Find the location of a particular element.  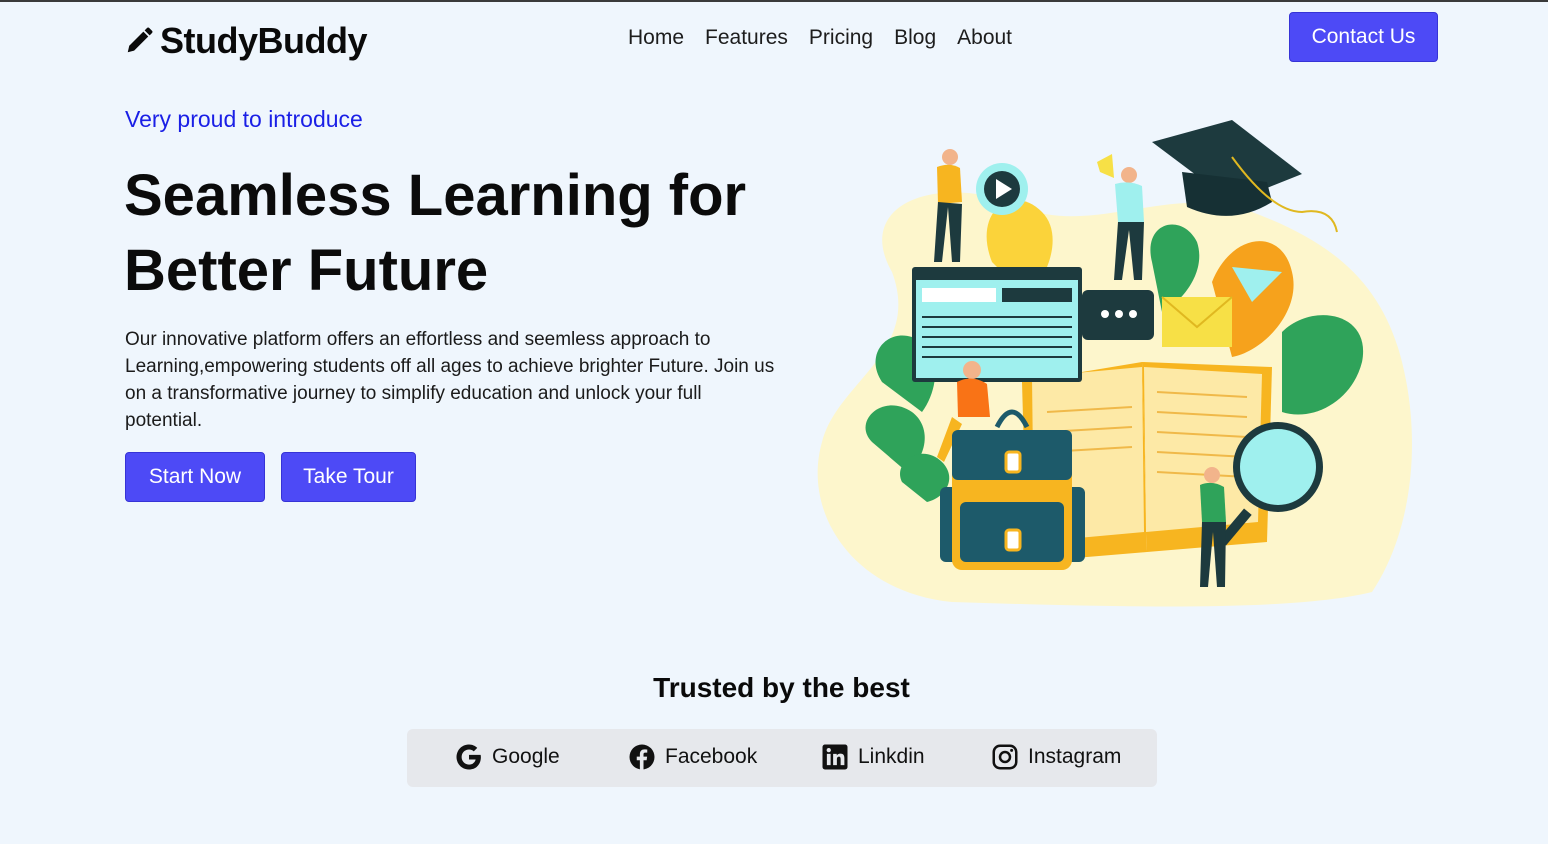

brand-facebook: Facebook is located at coordinates (692, 757).